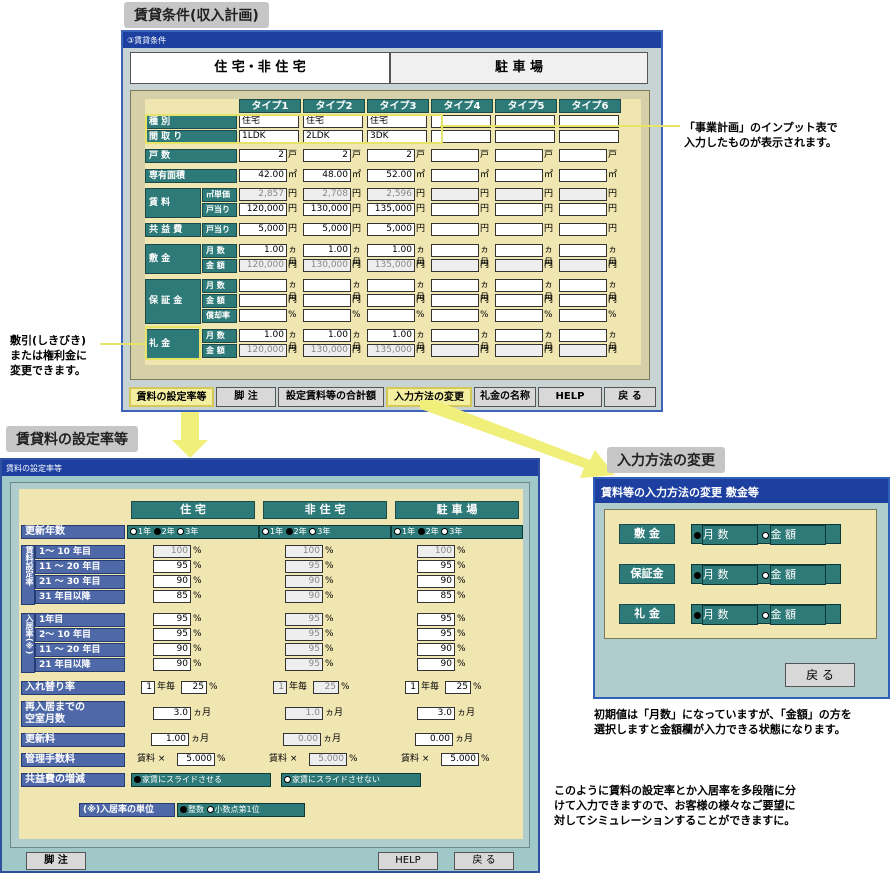  What do you see at coordinates (327, 175) in the screenshot?
I see `value-field: 48.00` at bounding box center [327, 175].